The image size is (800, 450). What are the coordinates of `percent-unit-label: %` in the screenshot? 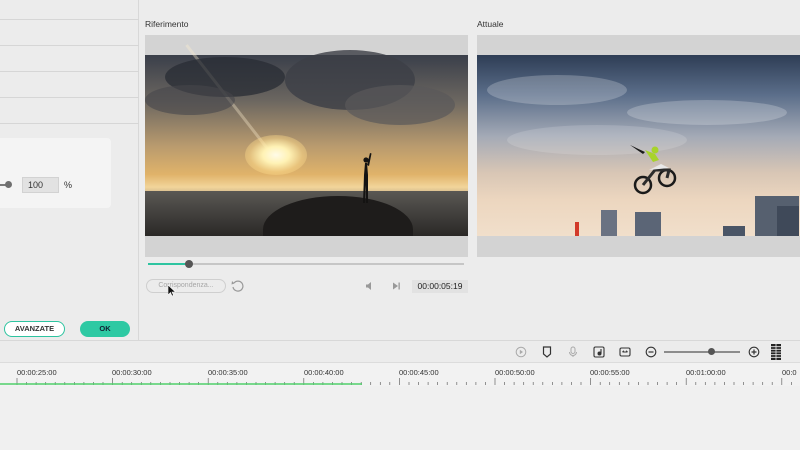 It's located at (68, 185).